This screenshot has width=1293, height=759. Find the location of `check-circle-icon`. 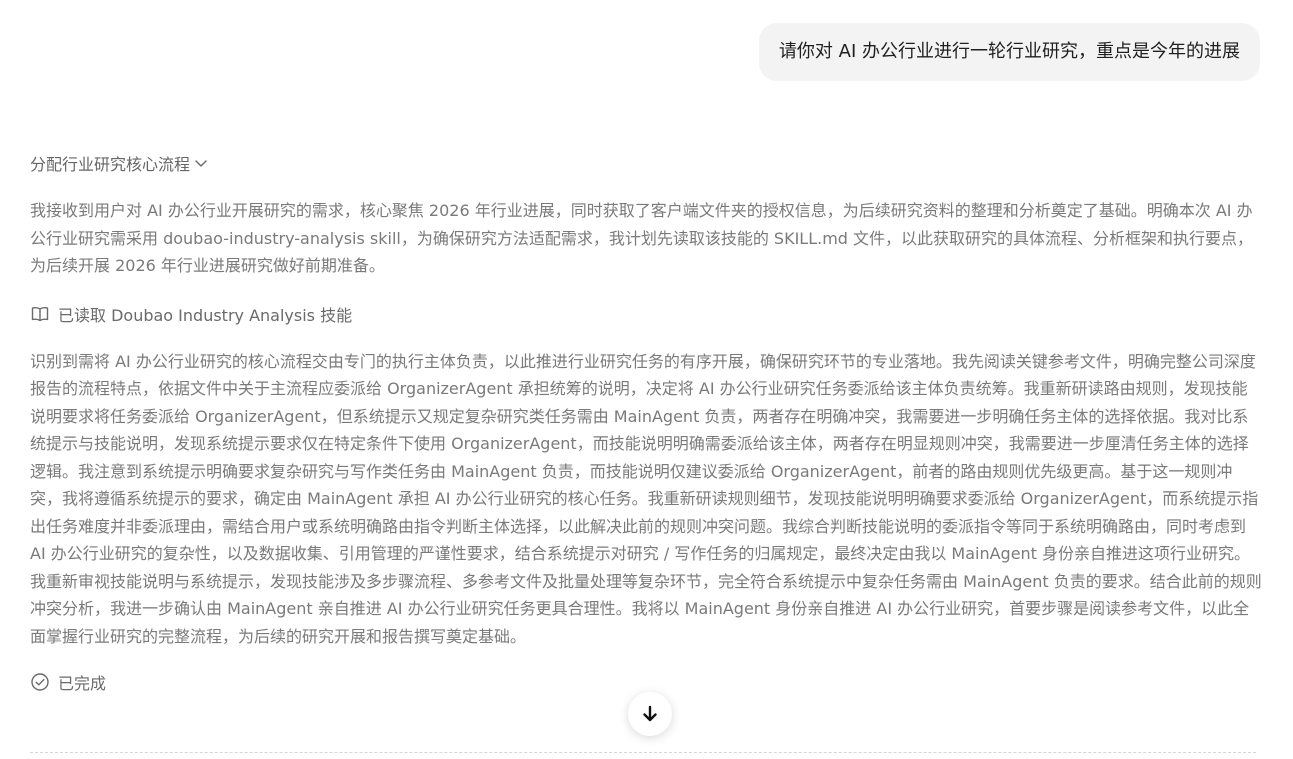

check-circle-icon is located at coordinates (40, 682).